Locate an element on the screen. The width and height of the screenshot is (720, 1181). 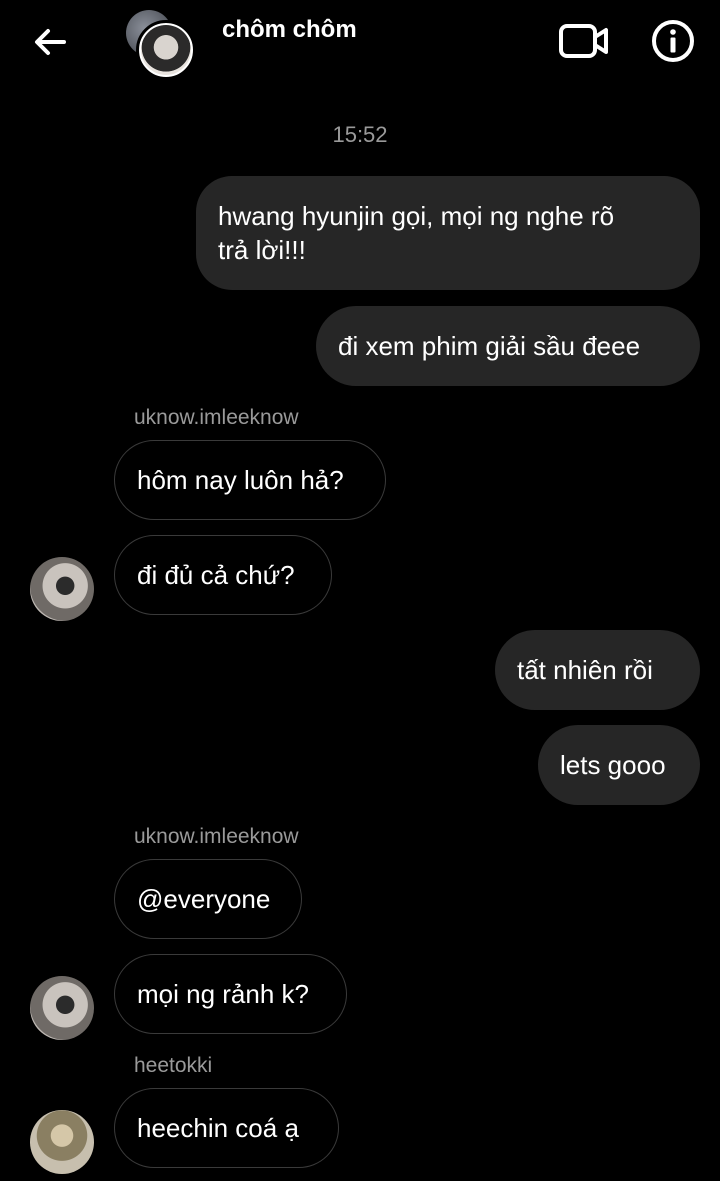
message-text: đi xem phim giải sầu đeee is located at coordinates (489, 346).